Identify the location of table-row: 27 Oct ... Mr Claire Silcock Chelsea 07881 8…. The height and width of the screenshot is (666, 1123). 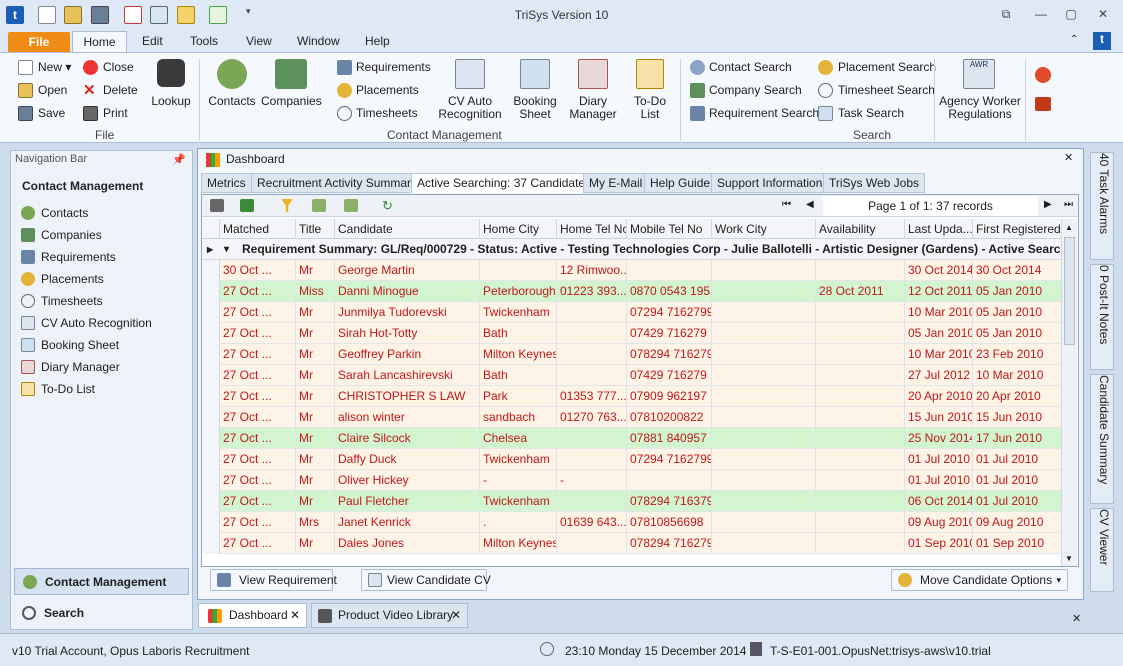
(632, 438).